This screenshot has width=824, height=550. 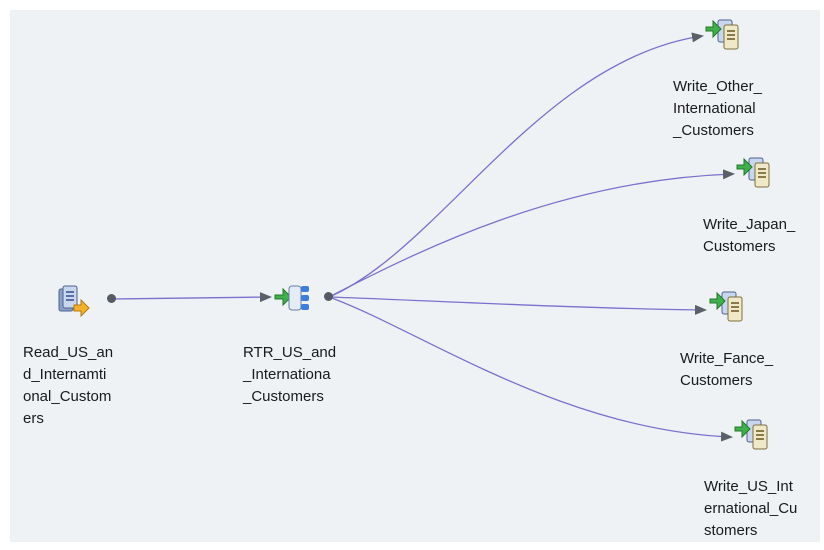 What do you see at coordinates (328, 296) in the screenshot?
I see `router-output-port` at bounding box center [328, 296].